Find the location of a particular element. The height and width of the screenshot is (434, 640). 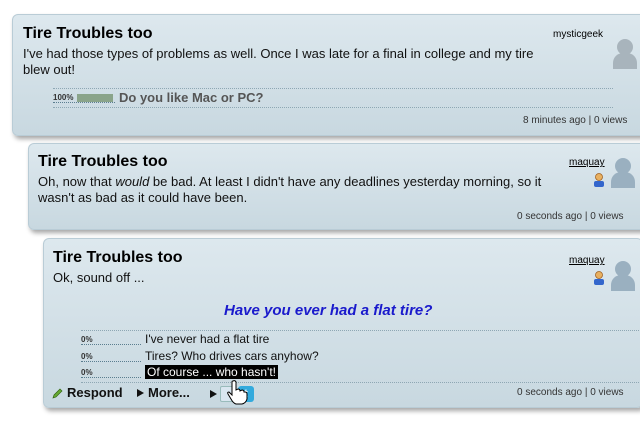

hand-pointer-icon is located at coordinates (237, 392).